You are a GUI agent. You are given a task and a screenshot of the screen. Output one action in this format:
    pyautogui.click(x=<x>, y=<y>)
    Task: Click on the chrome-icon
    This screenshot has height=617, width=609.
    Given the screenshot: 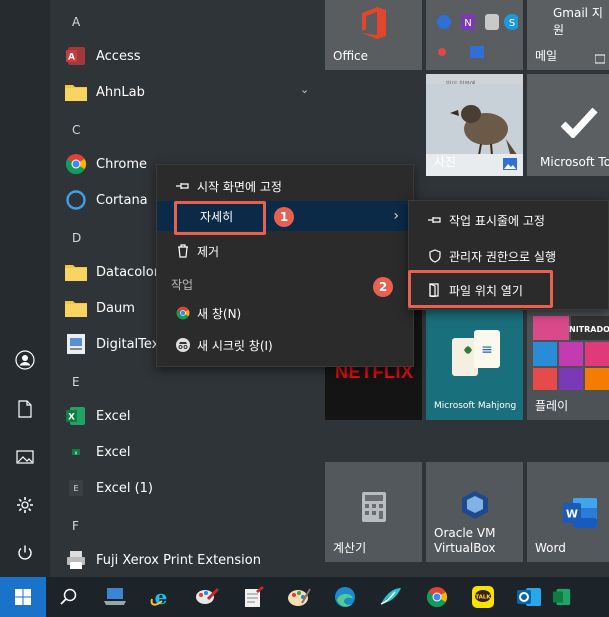 What is the action you would take?
    pyautogui.click(x=437, y=597)
    